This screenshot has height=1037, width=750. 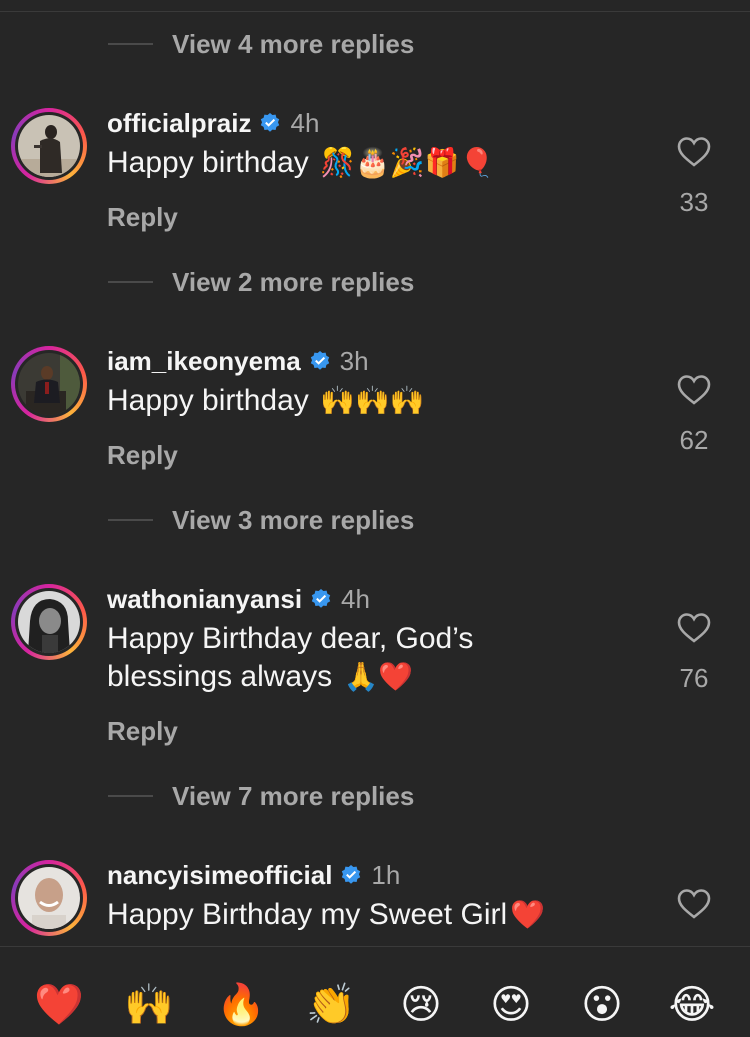 What do you see at coordinates (293, 519) in the screenshot?
I see `view-more-replies-label: View 3 more replies` at bounding box center [293, 519].